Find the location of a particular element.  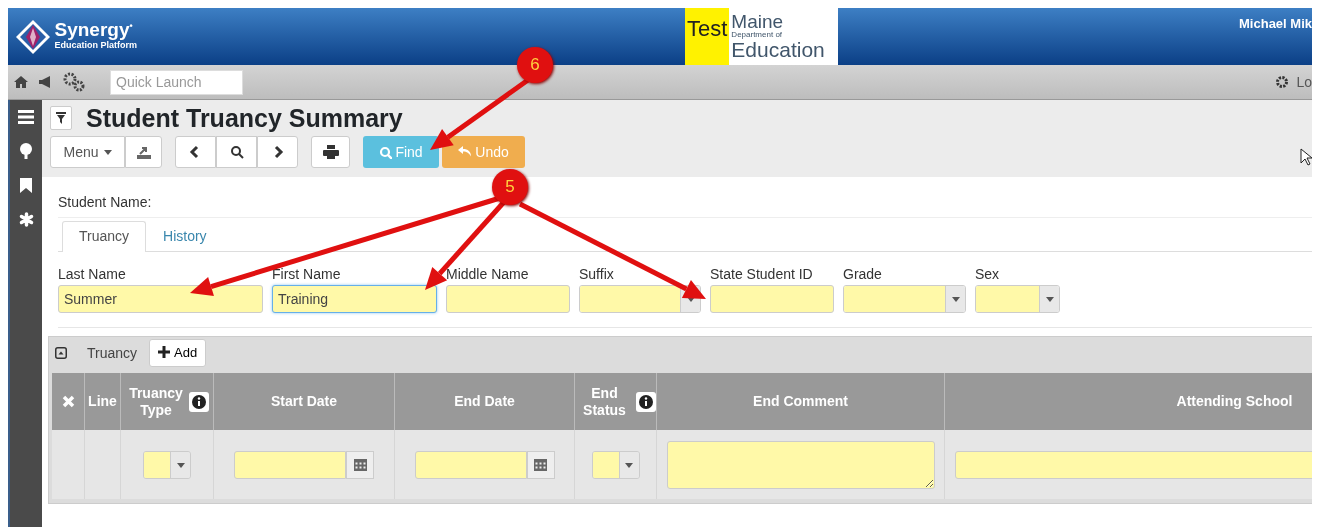

organization-name-line: Education is located at coordinates (778, 49).